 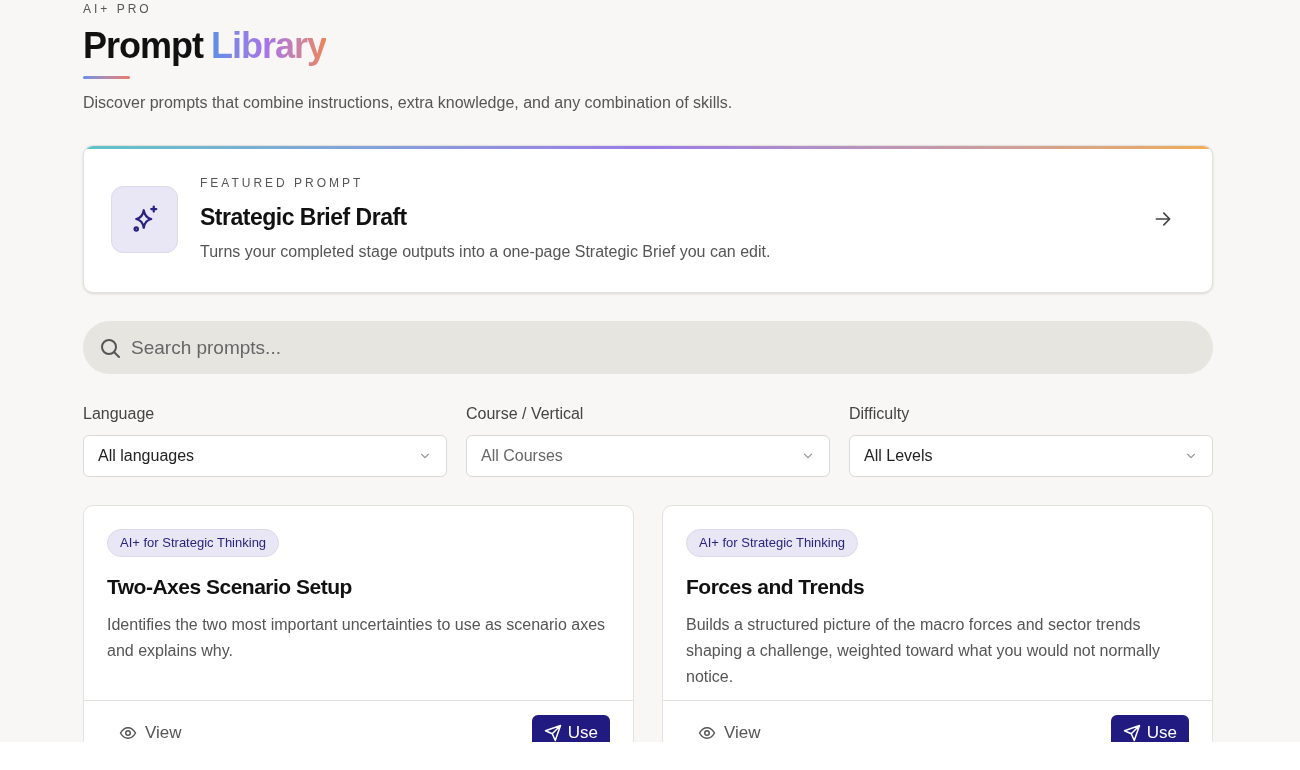 I want to click on filter-dropdown: All languages, so click(x=265, y=456).